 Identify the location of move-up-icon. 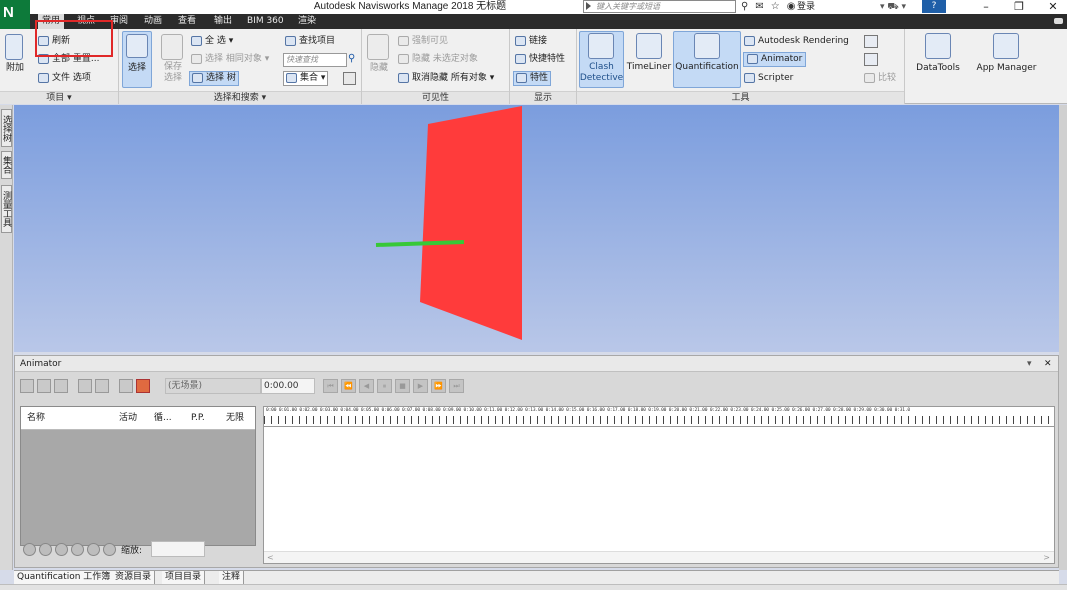
(61, 549).